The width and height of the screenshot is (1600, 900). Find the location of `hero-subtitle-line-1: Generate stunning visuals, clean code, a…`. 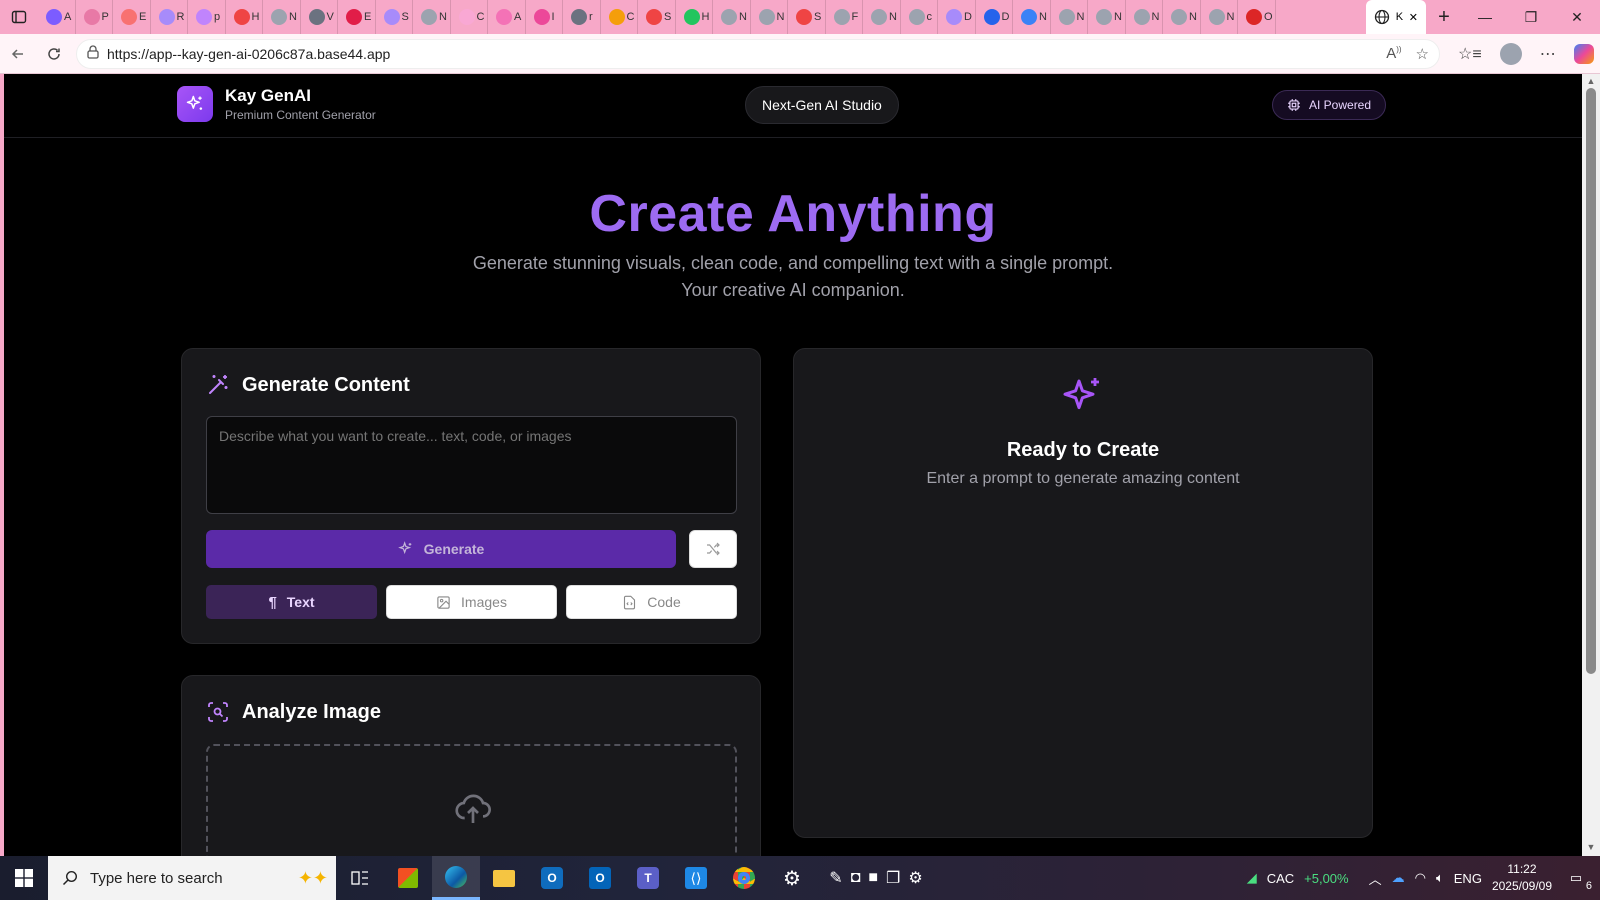

hero-subtitle-line-1: Generate stunning visuals, clean code, a… is located at coordinates (793, 263).